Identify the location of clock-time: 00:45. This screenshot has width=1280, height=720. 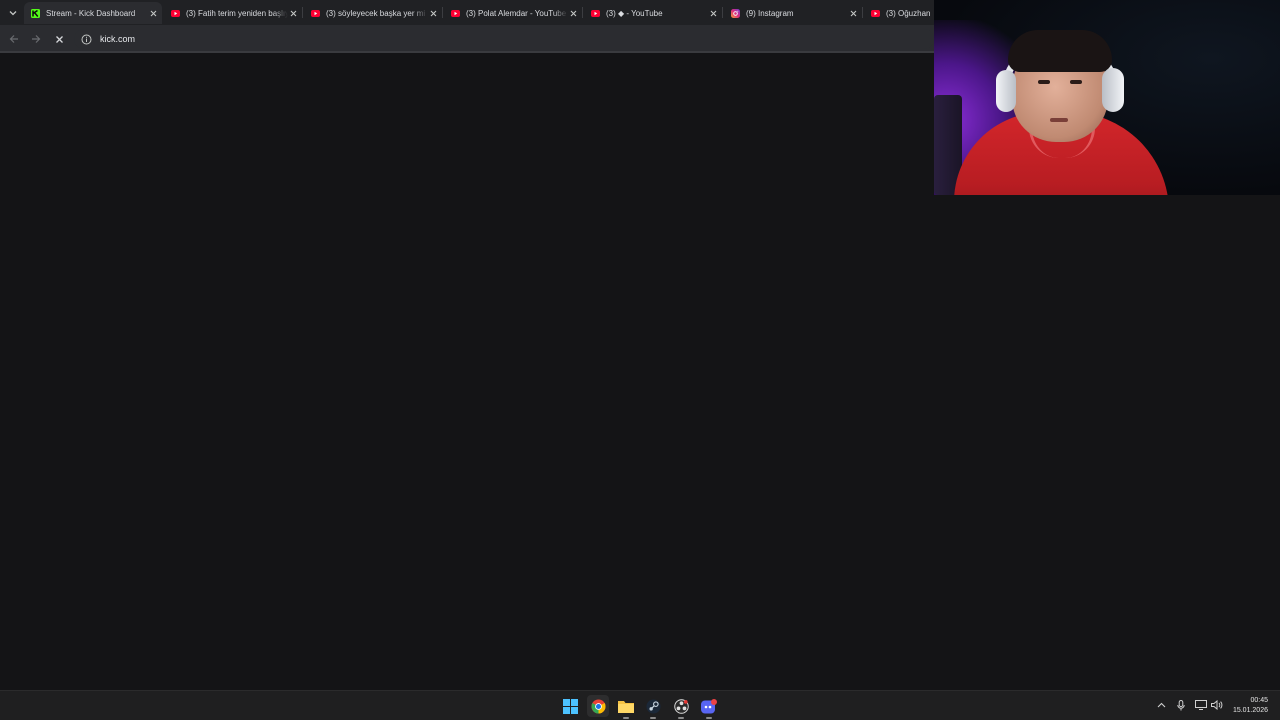
(1259, 700).